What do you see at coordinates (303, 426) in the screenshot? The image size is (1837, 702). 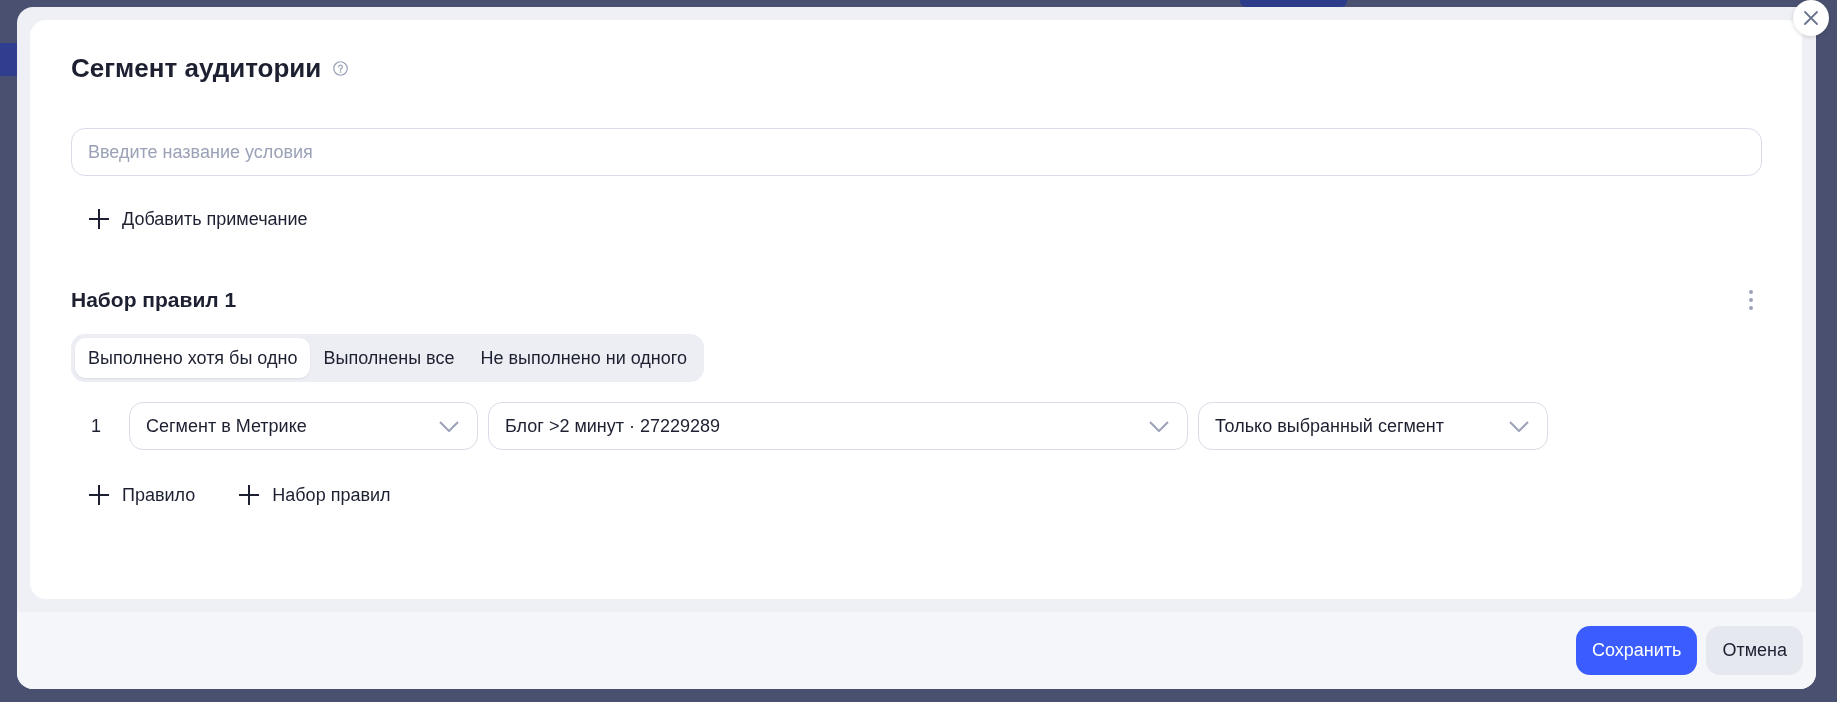 I see `dropdown-select: Сегмент в Метрике` at bounding box center [303, 426].